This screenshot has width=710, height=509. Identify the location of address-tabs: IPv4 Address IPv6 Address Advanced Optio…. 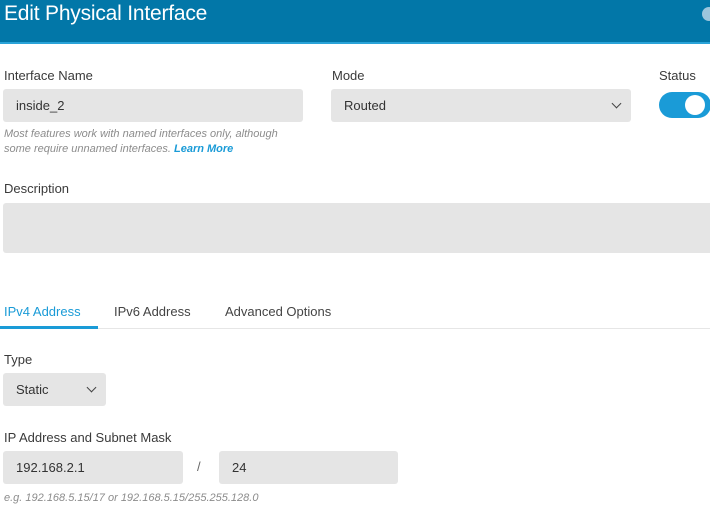
(355, 312).